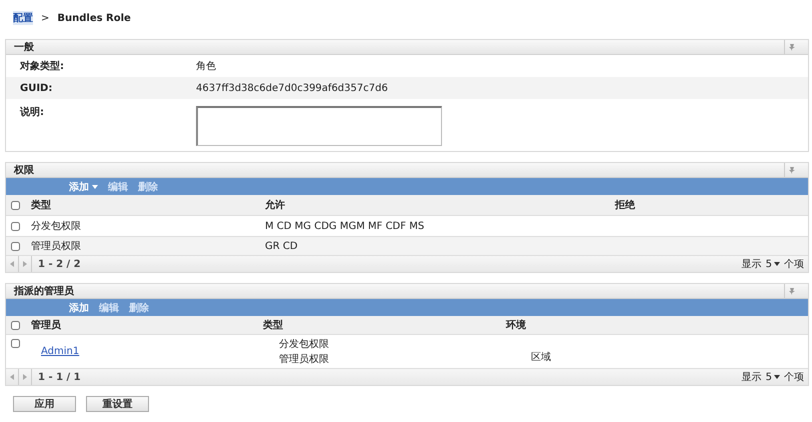  Describe the element at coordinates (42, 66) in the screenshot. I see `field-label: 对象类型:` at that location.